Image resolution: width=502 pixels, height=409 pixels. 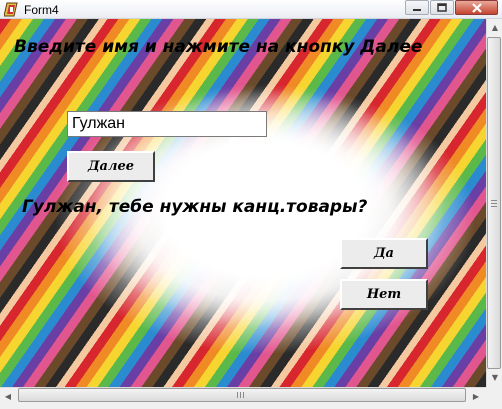 I want to click on question-label: Гулжан, тебе нужны канц.товары?, so click(x=195, y=207).